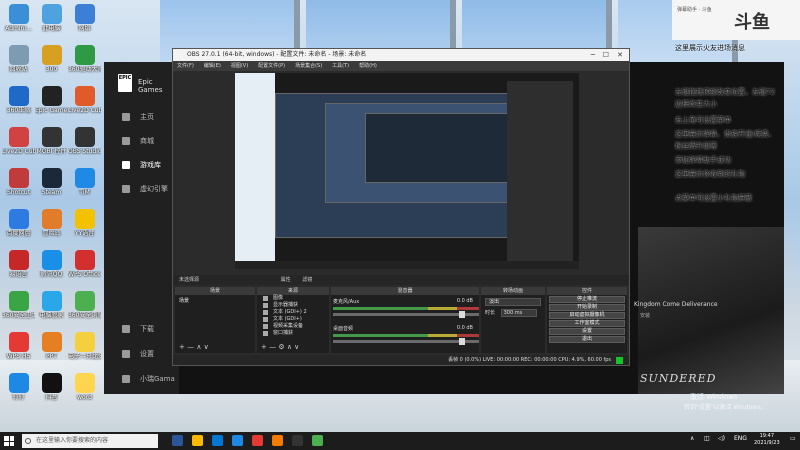 This screenshot has height=450, width=800. Describe the element at coordinates (308, 66) in the screenshot. I see `obs-menu-item: 场景集合(S)` at that location.